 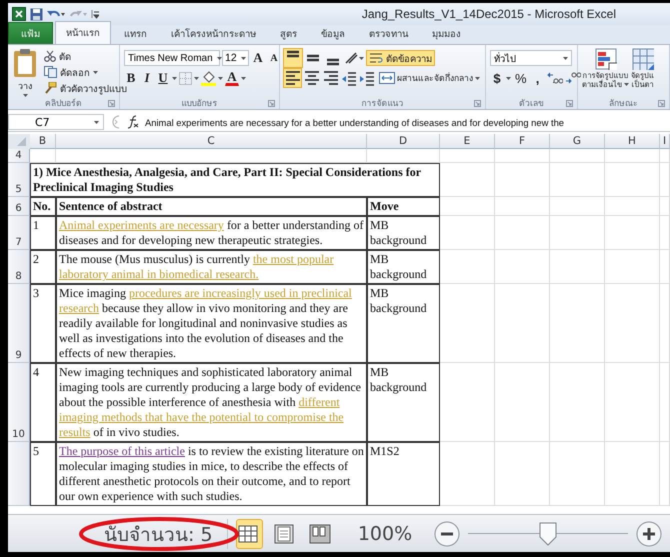 What do you see at coordinates (531, 58) in the screenshot?
I see `number-format-field: ทั่วไป` at bounding box center [531, 58].